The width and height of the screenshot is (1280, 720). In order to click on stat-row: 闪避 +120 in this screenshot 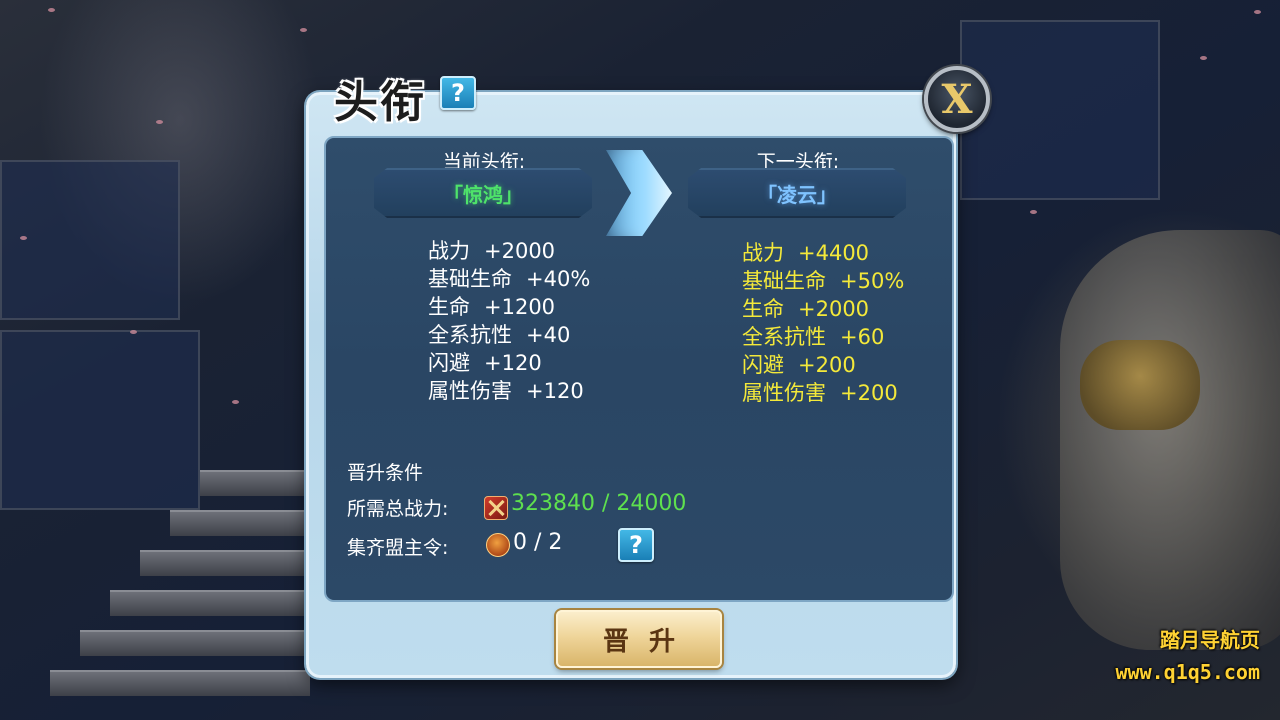, I will do `click(509, 363)`.